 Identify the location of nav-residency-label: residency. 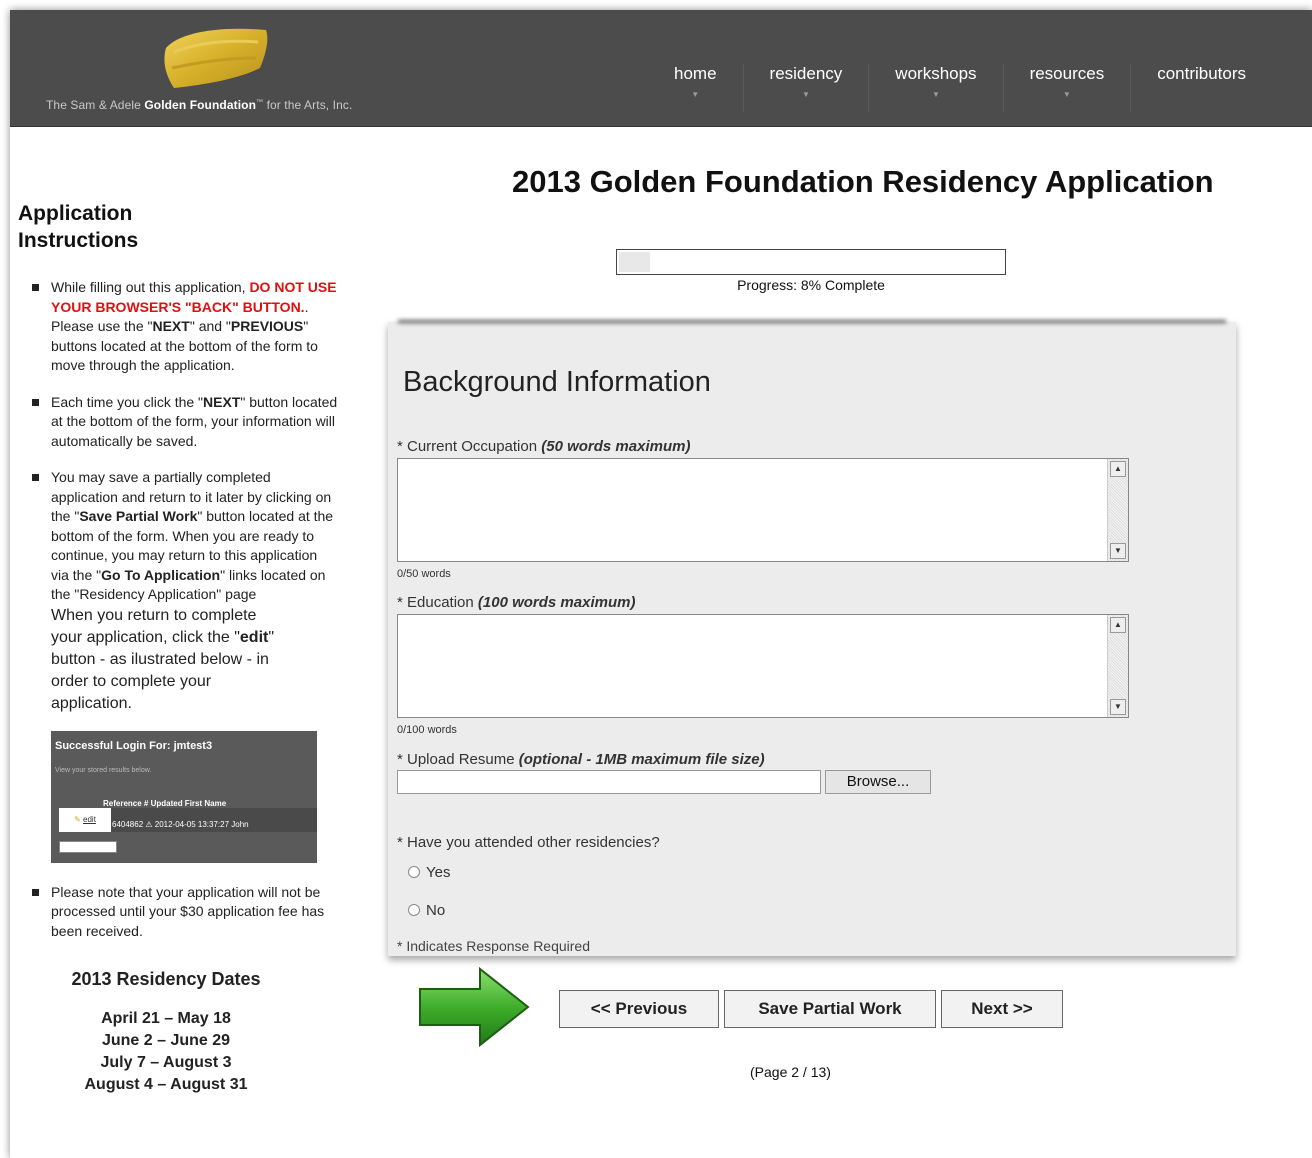
(806, 73).